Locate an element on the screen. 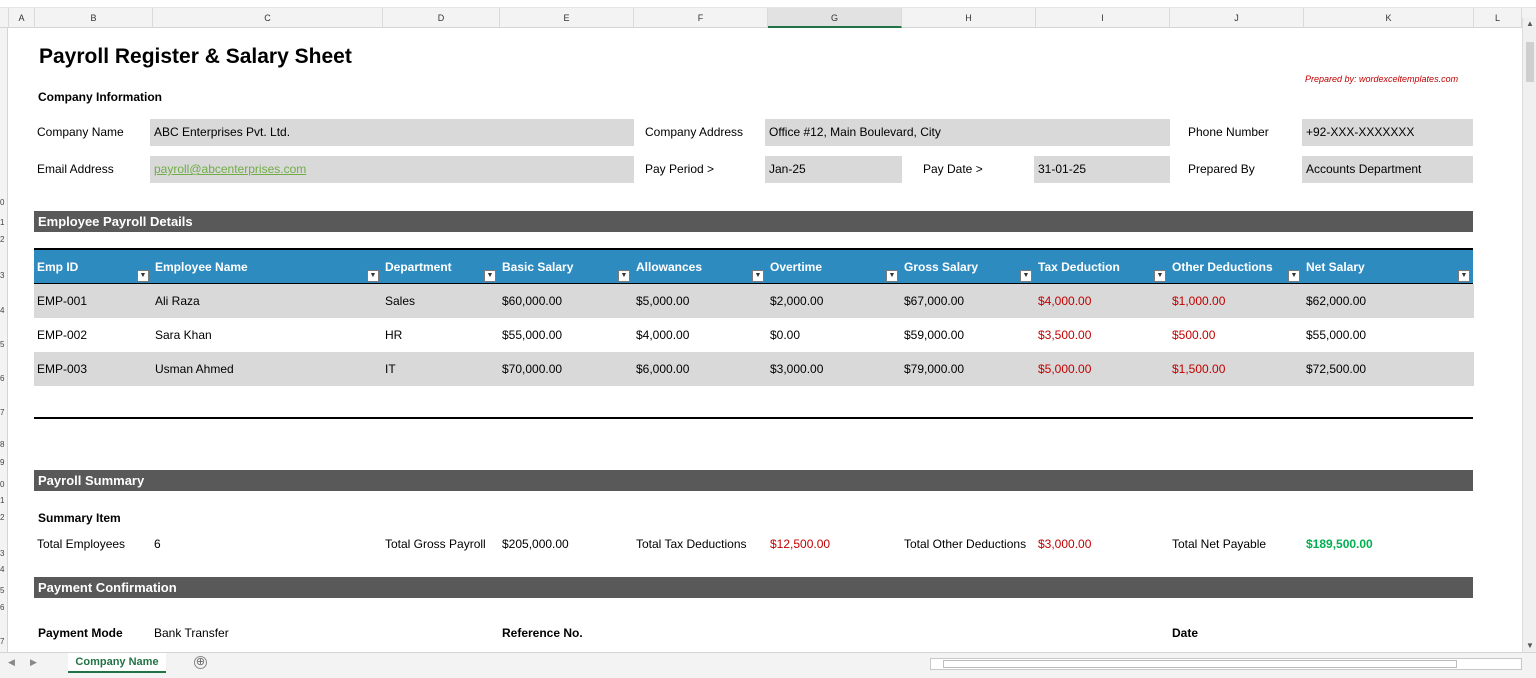 Image resolution: width=1536 pixels, height=678 pixels. column-header-g: G is located at coordinates (835, 18).